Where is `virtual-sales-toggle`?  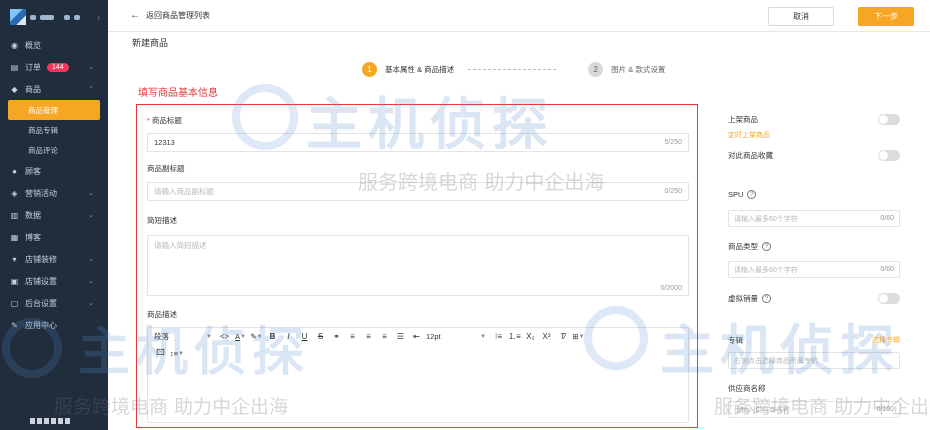 virtual-sales-toggle is located at coordinates (889, 298).